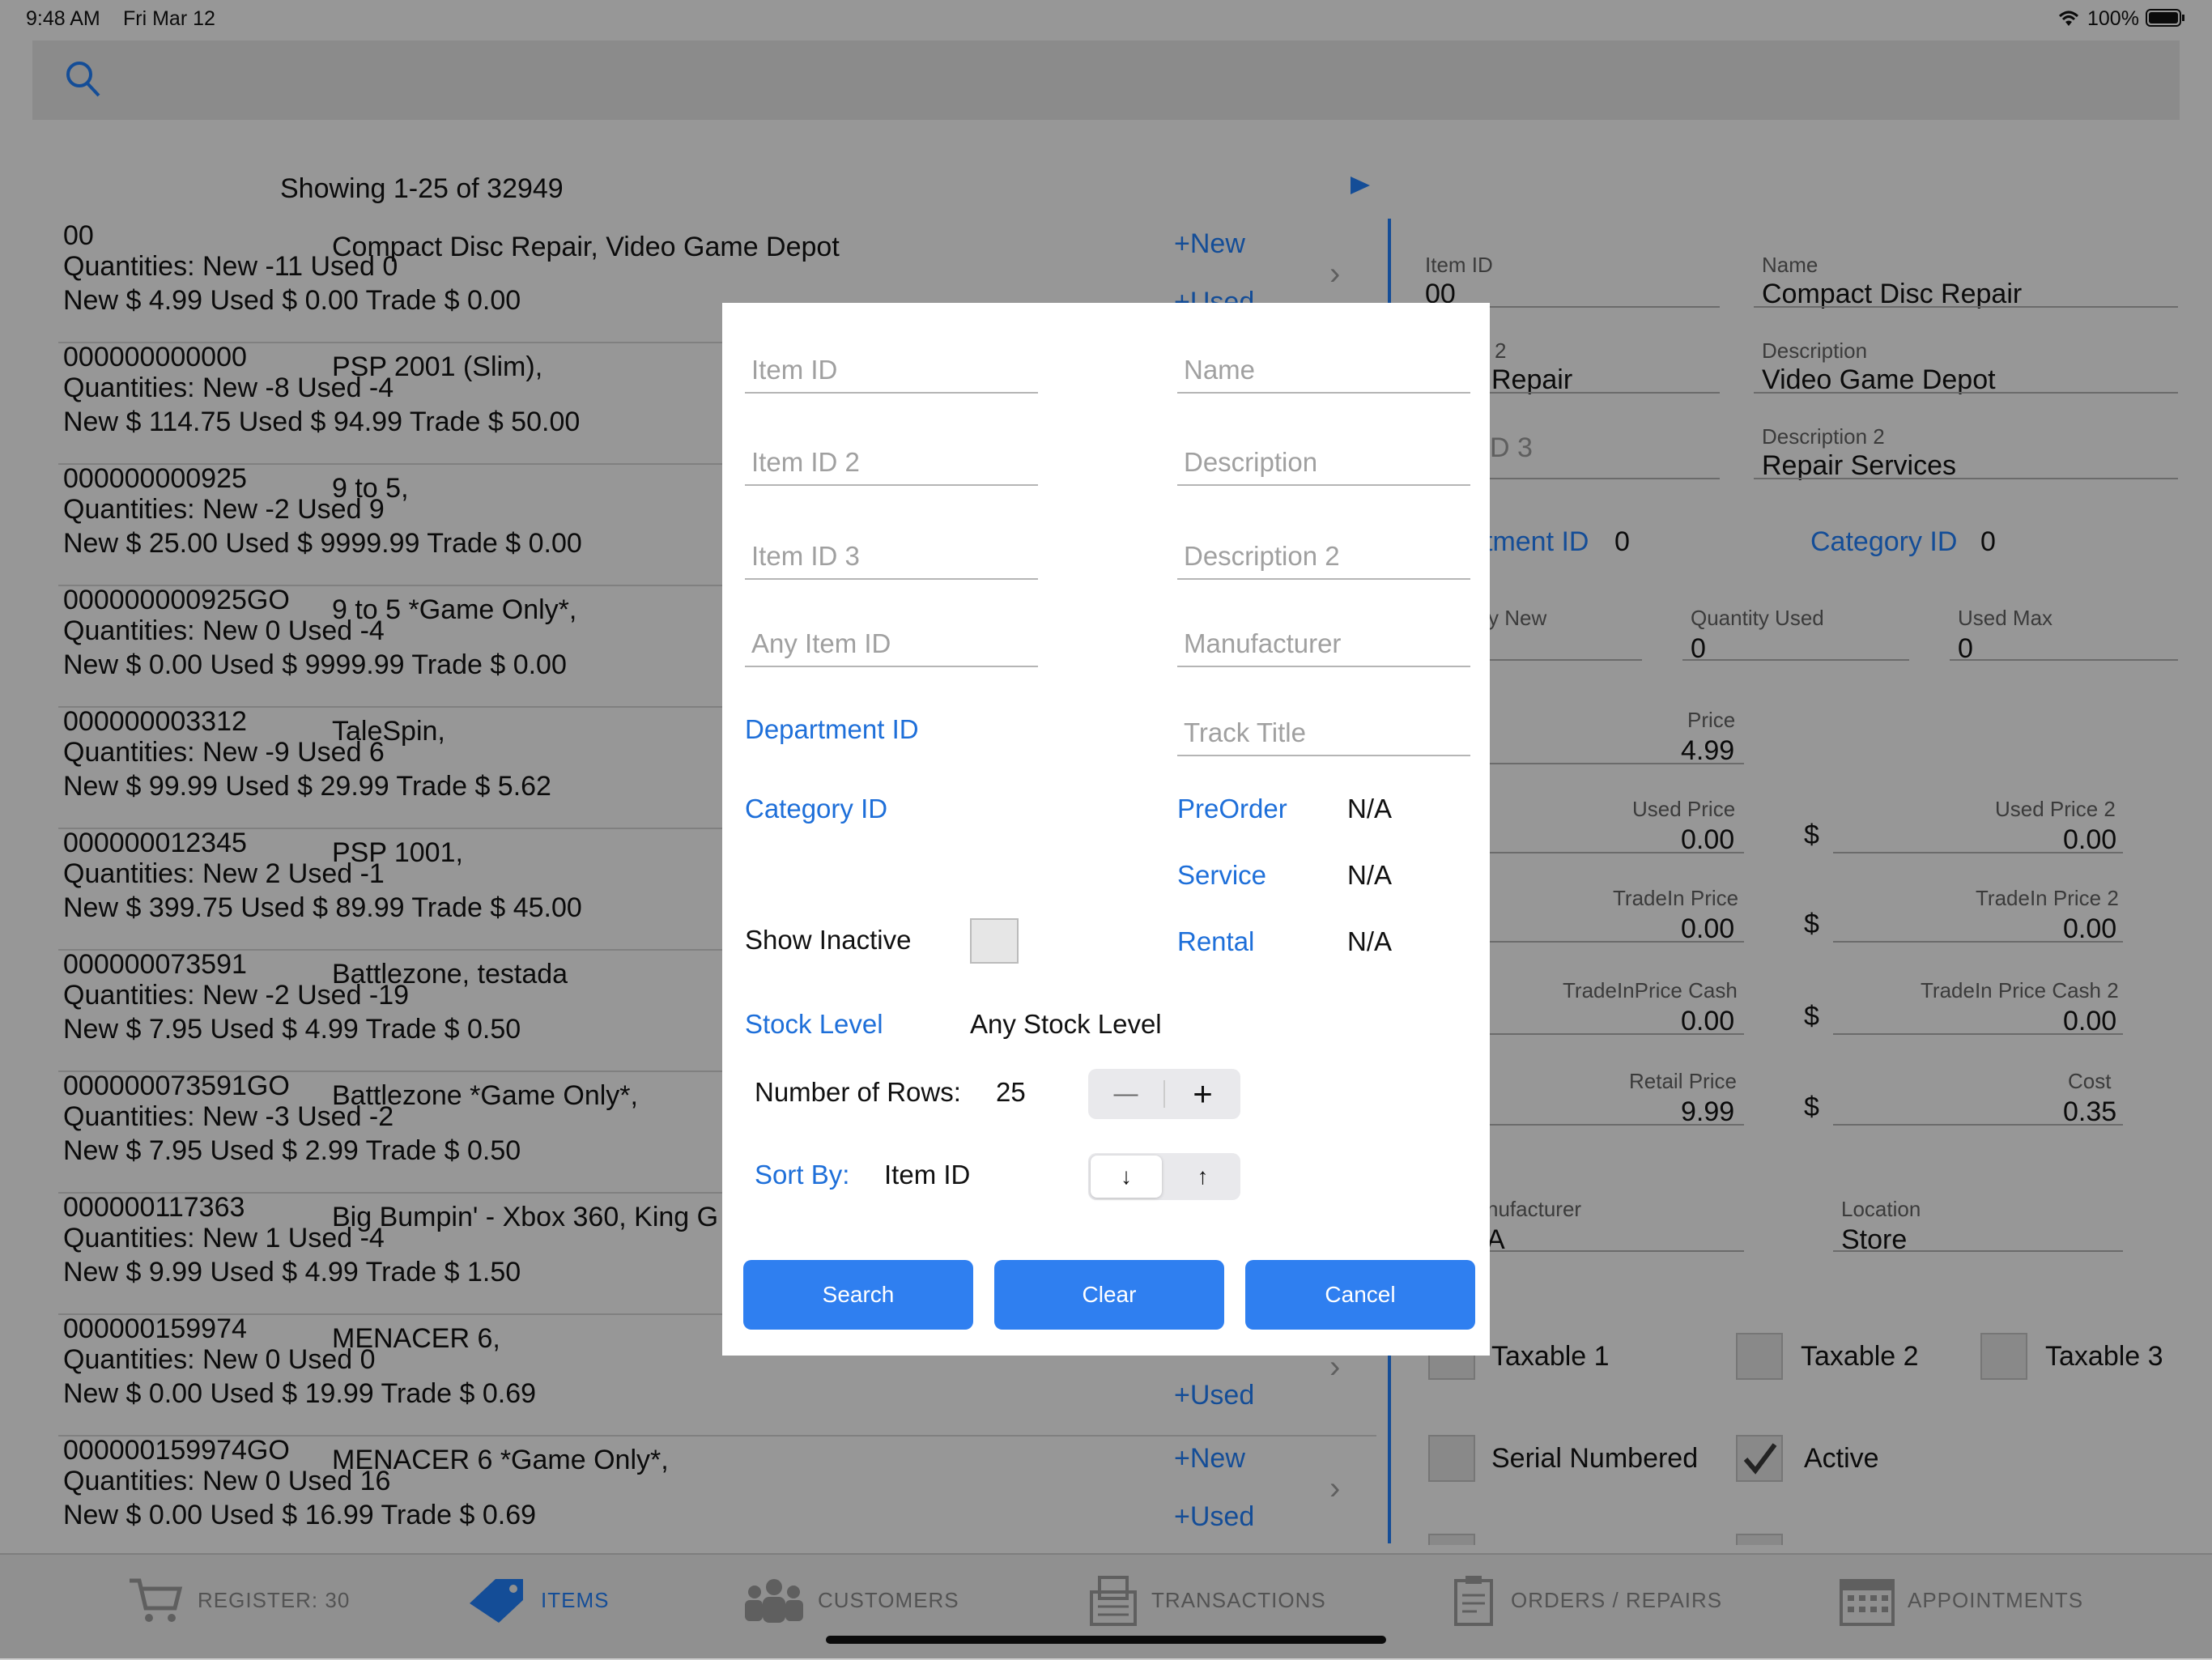  Describe the element at coordinates (1220, 370) in the screenshot. I see `name-placeholder: Name` at that location.